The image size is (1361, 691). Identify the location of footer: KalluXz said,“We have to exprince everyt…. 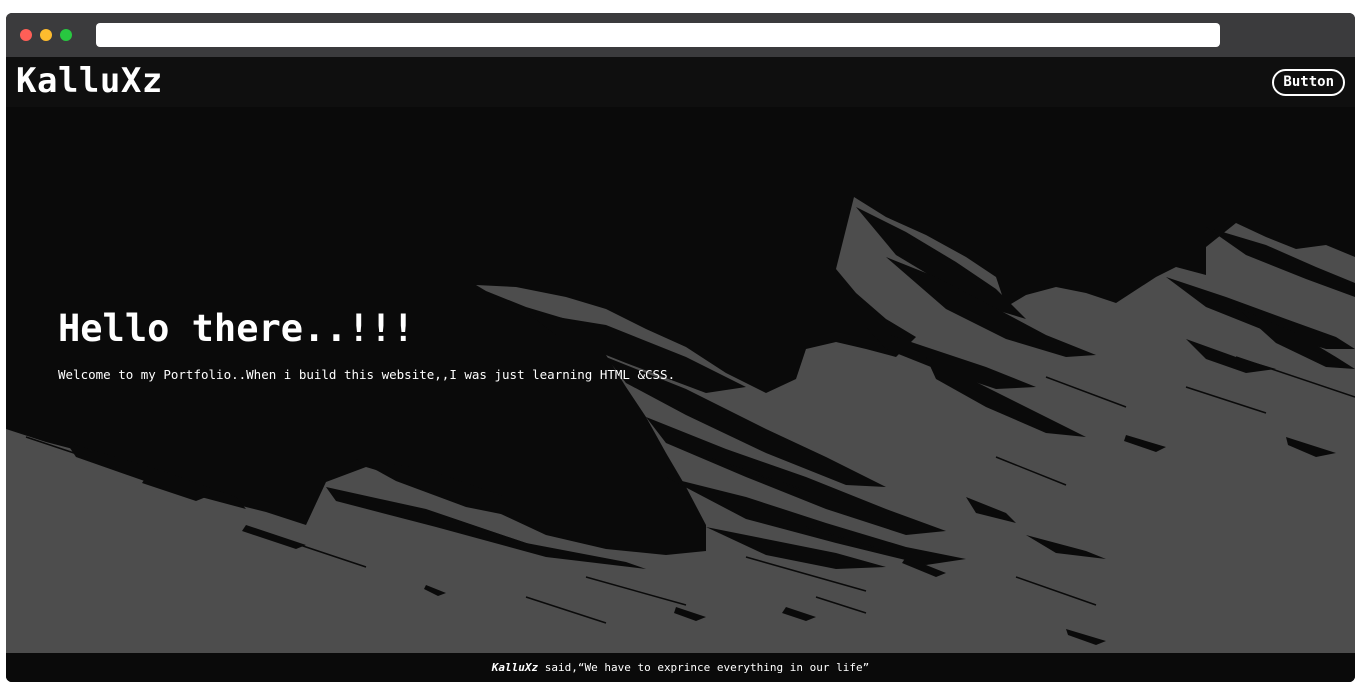
(680, 667).